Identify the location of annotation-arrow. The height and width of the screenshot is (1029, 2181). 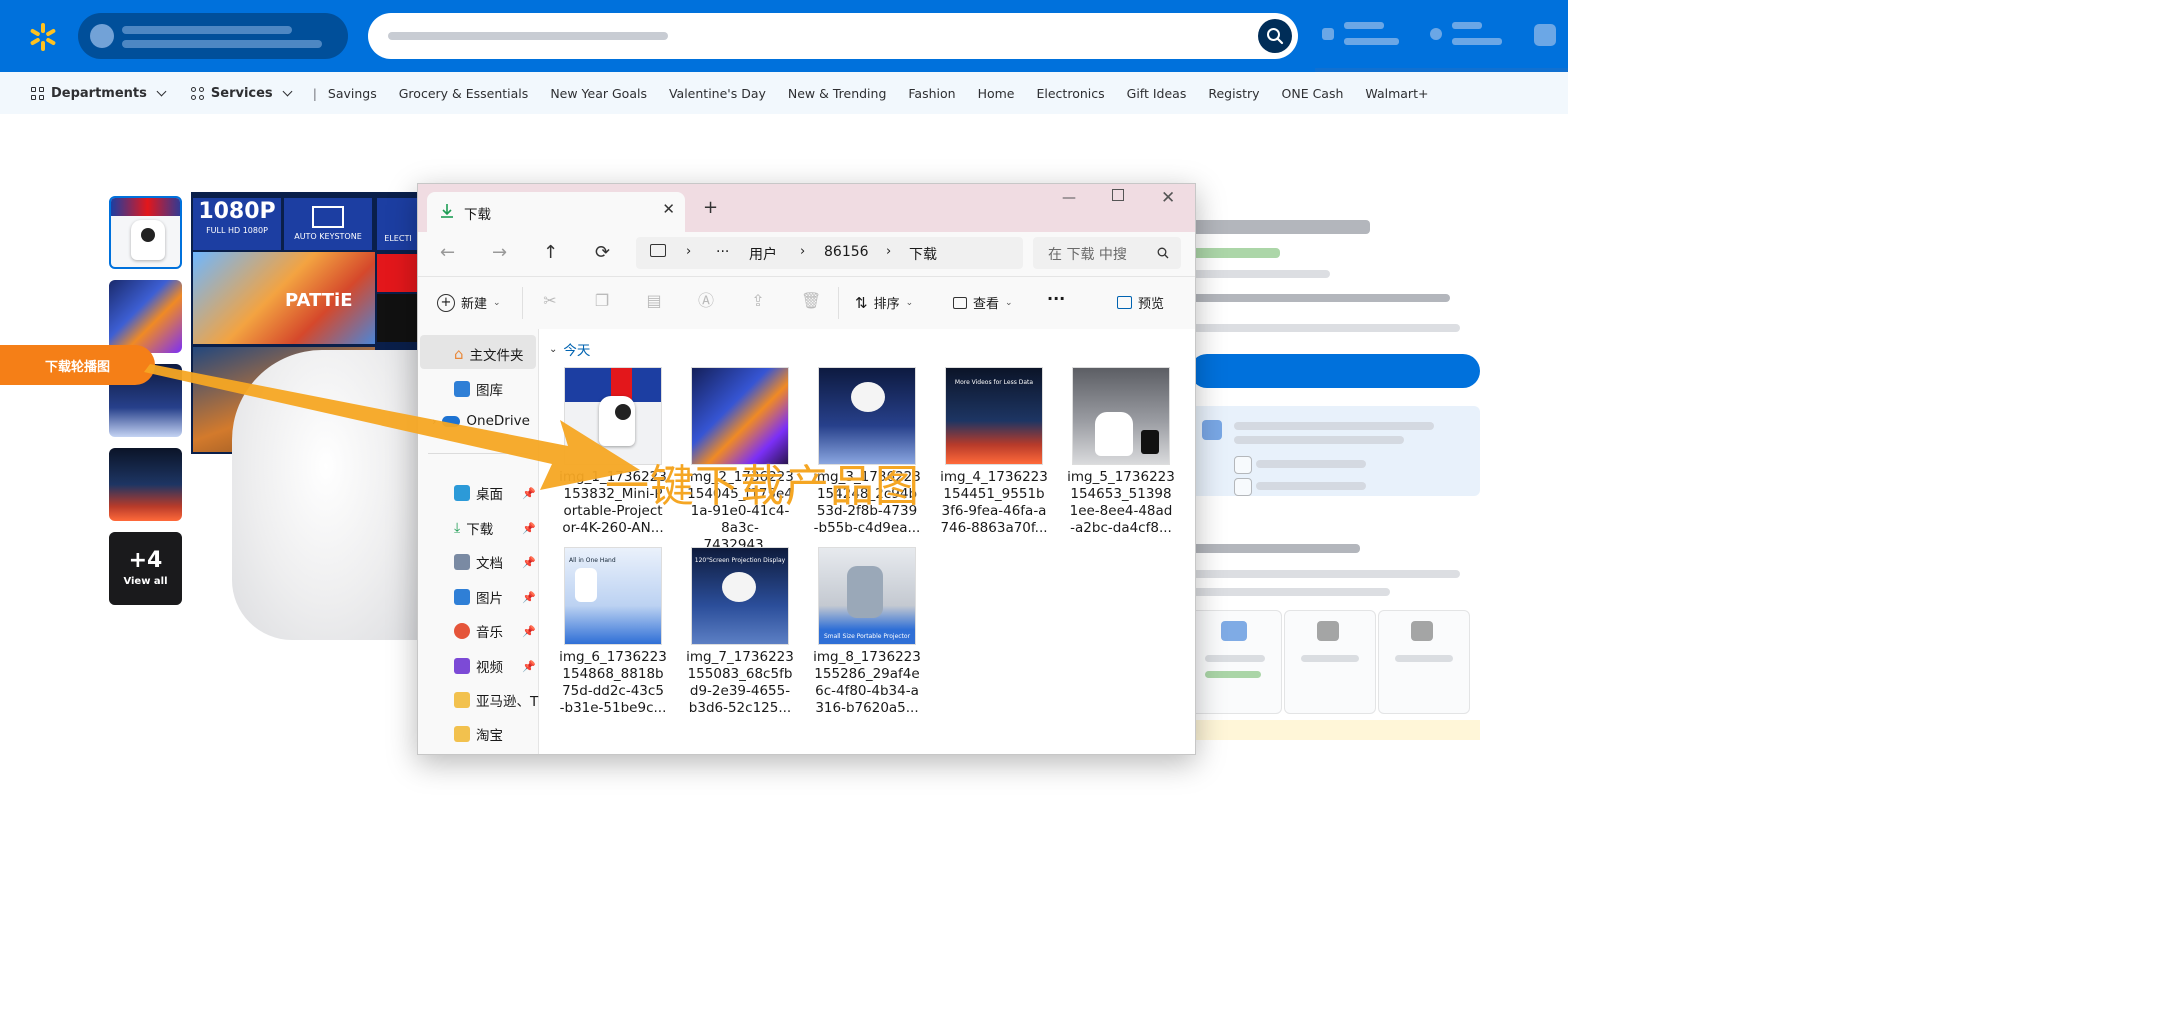
(392, 427).